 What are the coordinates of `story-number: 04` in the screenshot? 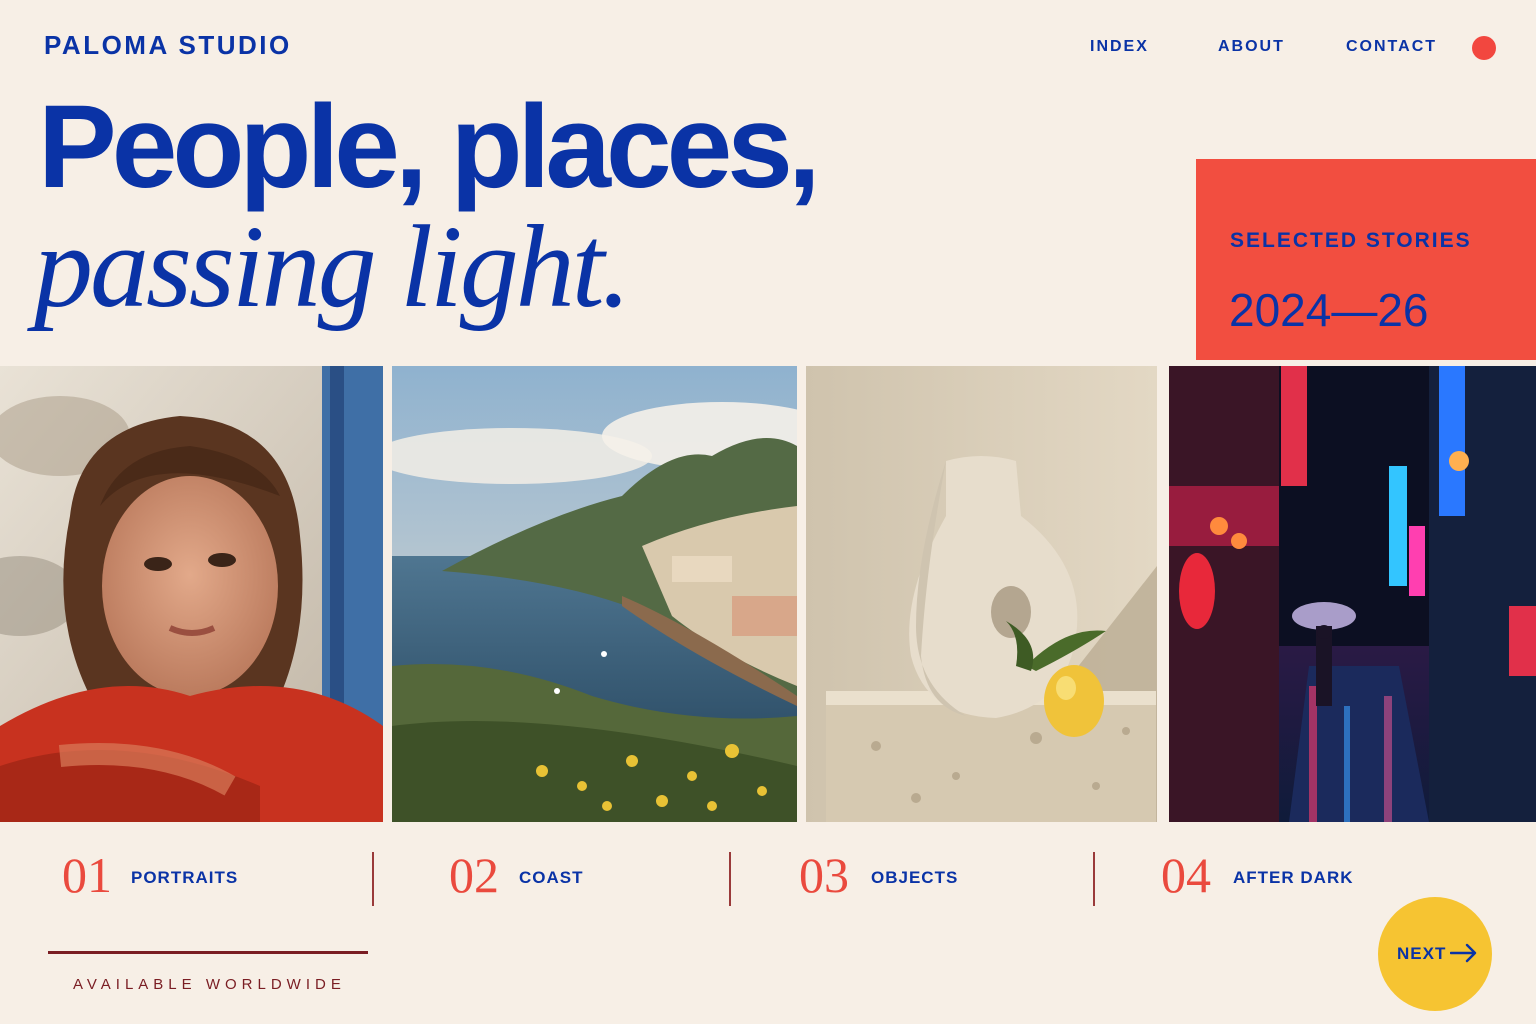 It's located at (1186, 875).